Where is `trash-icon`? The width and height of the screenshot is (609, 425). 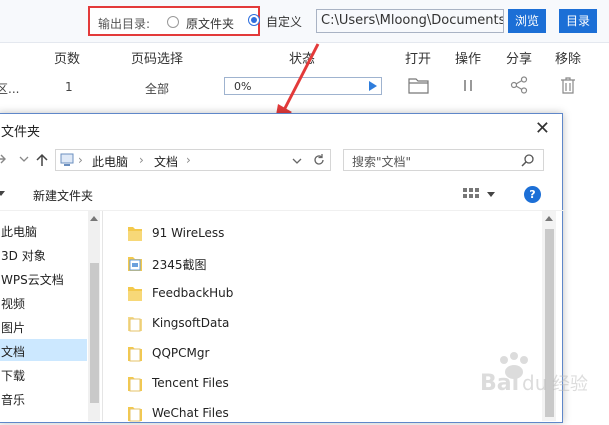 trash-icon is located at coordinates (568, 85).